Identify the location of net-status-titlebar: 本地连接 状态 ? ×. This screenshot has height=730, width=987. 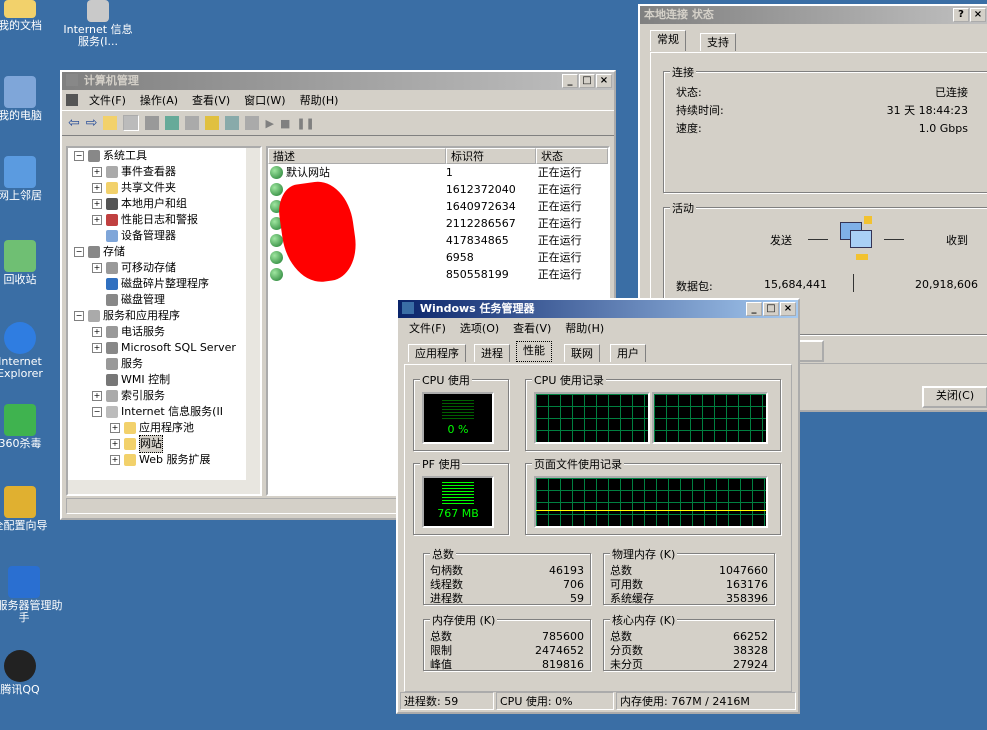
(813, 15).